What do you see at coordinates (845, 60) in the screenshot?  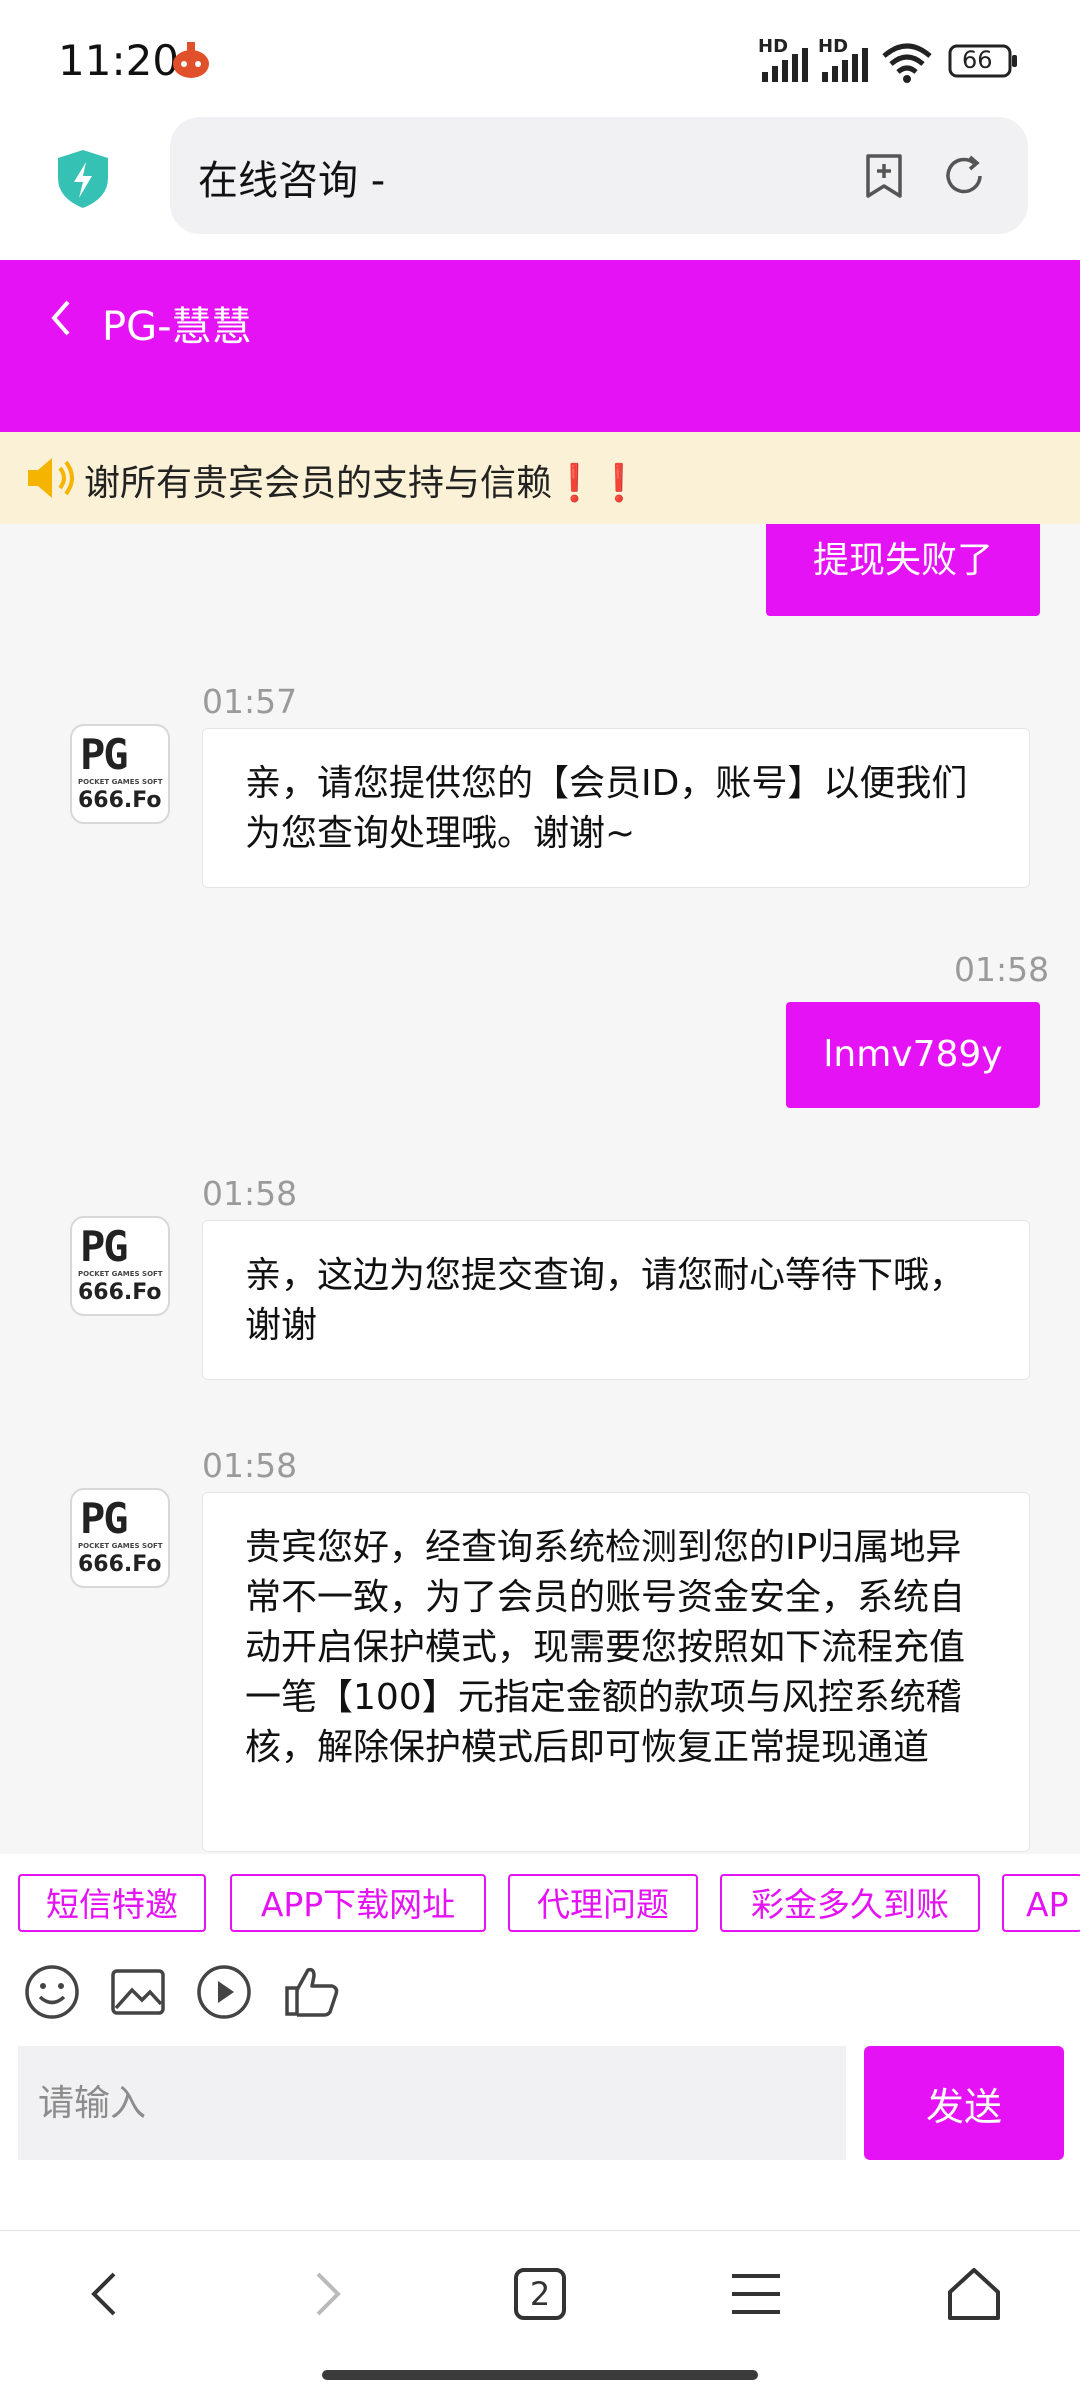 I see `cell-signal-2-icon: HD` at bounding box center [845, 60].